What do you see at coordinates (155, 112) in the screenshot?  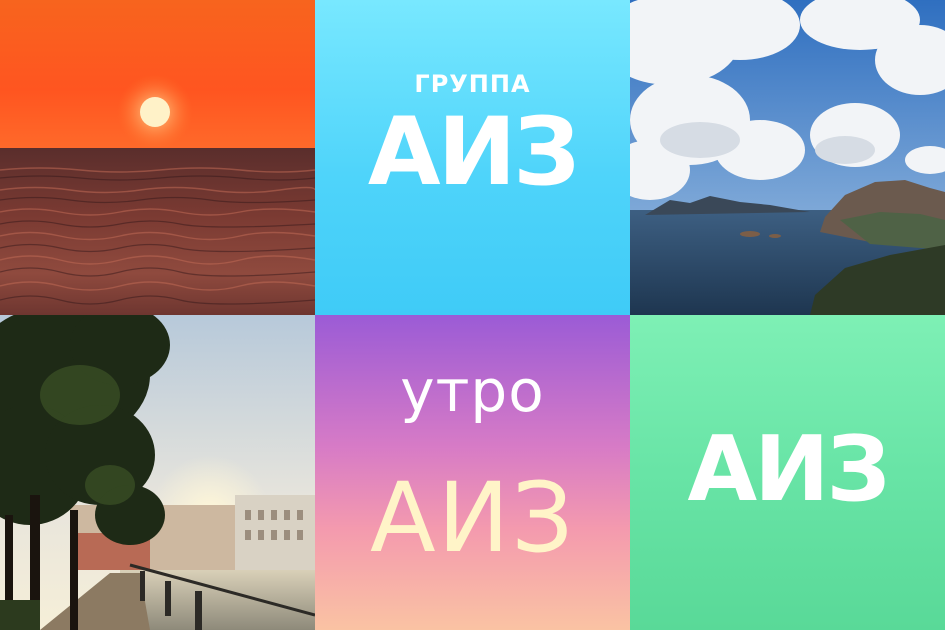 I see `sun-shape` at bounding box center [155, 112].